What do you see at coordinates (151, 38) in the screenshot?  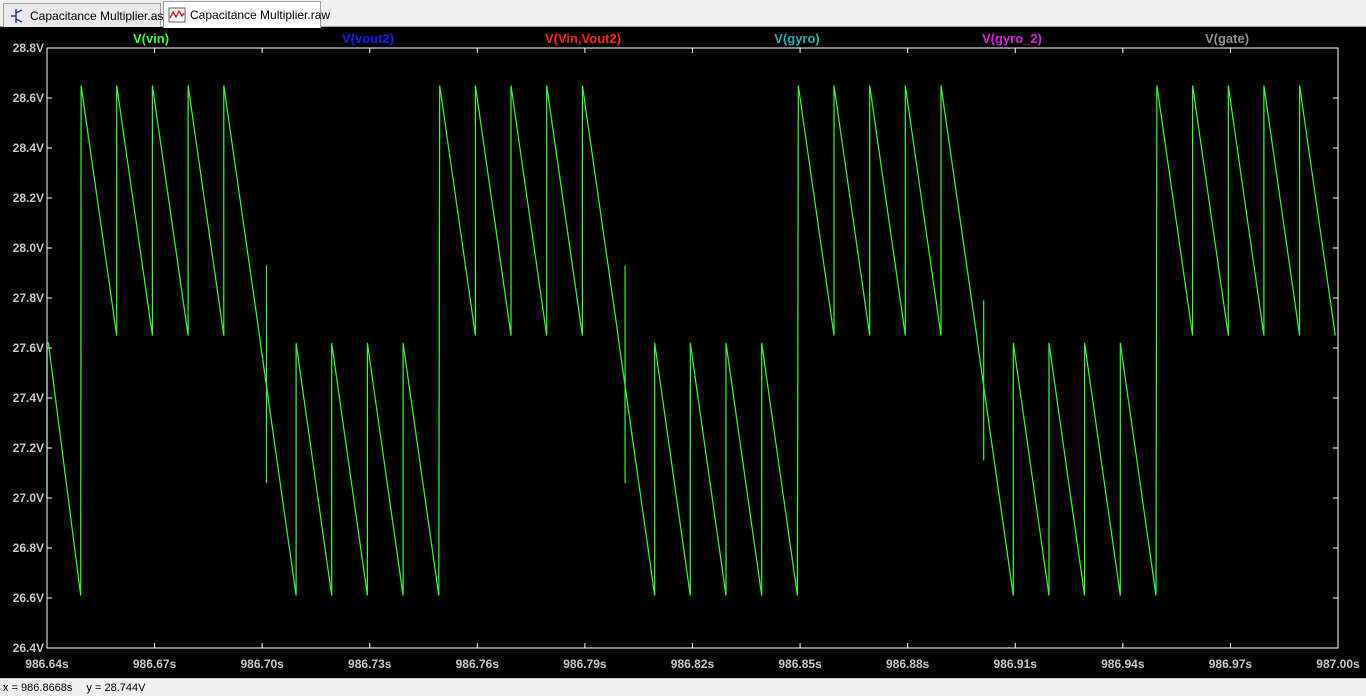 I see `legend-entry: V(vin)` at bounding box center [151, 38].